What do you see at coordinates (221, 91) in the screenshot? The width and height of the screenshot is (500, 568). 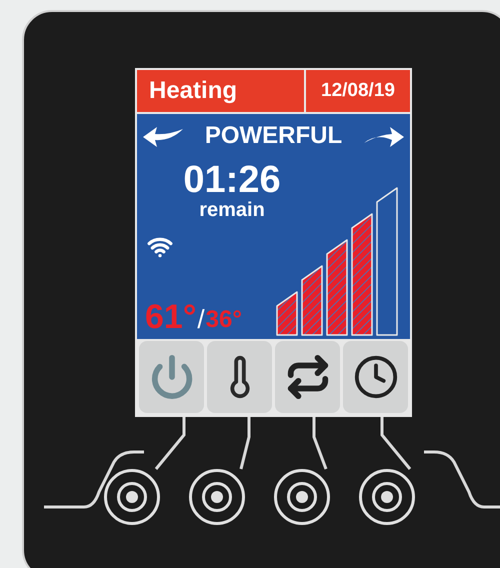 I see `mode-label: Heating` at bounding box center [221, 91].